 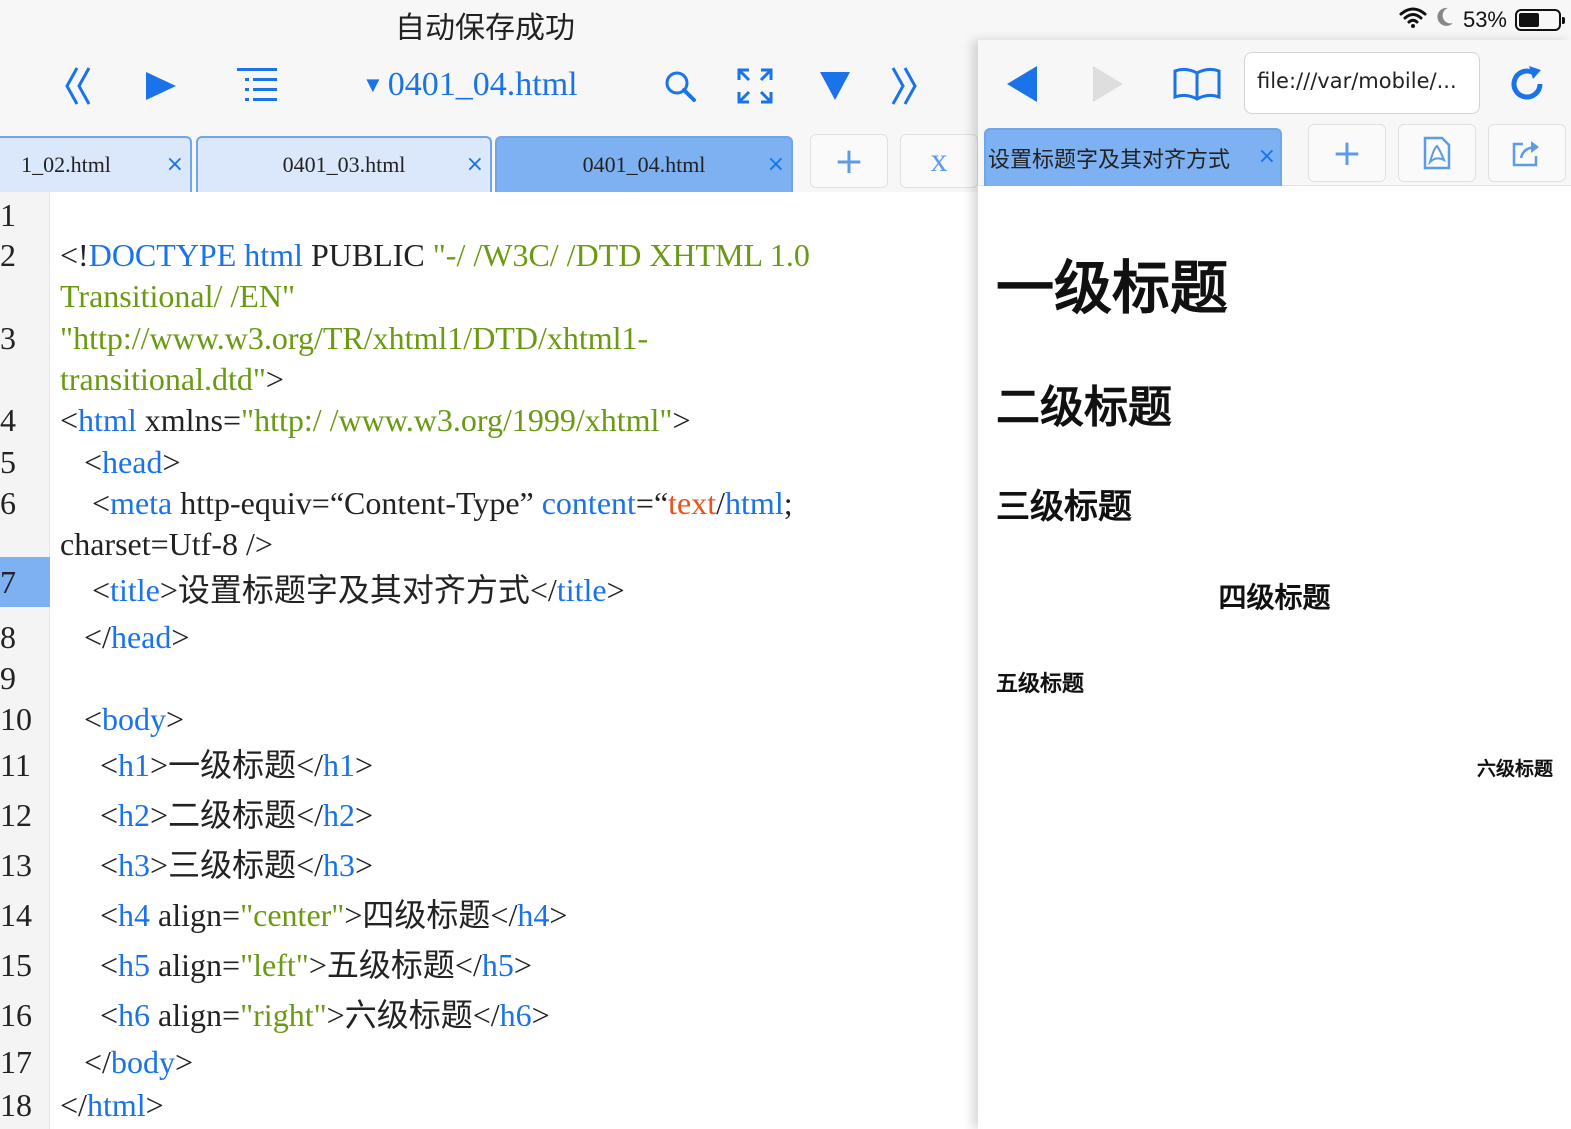 What do you see at coordinates (16, 915) in the screenshot?
I see `line-number: 14` at bounding box center [16, 915].